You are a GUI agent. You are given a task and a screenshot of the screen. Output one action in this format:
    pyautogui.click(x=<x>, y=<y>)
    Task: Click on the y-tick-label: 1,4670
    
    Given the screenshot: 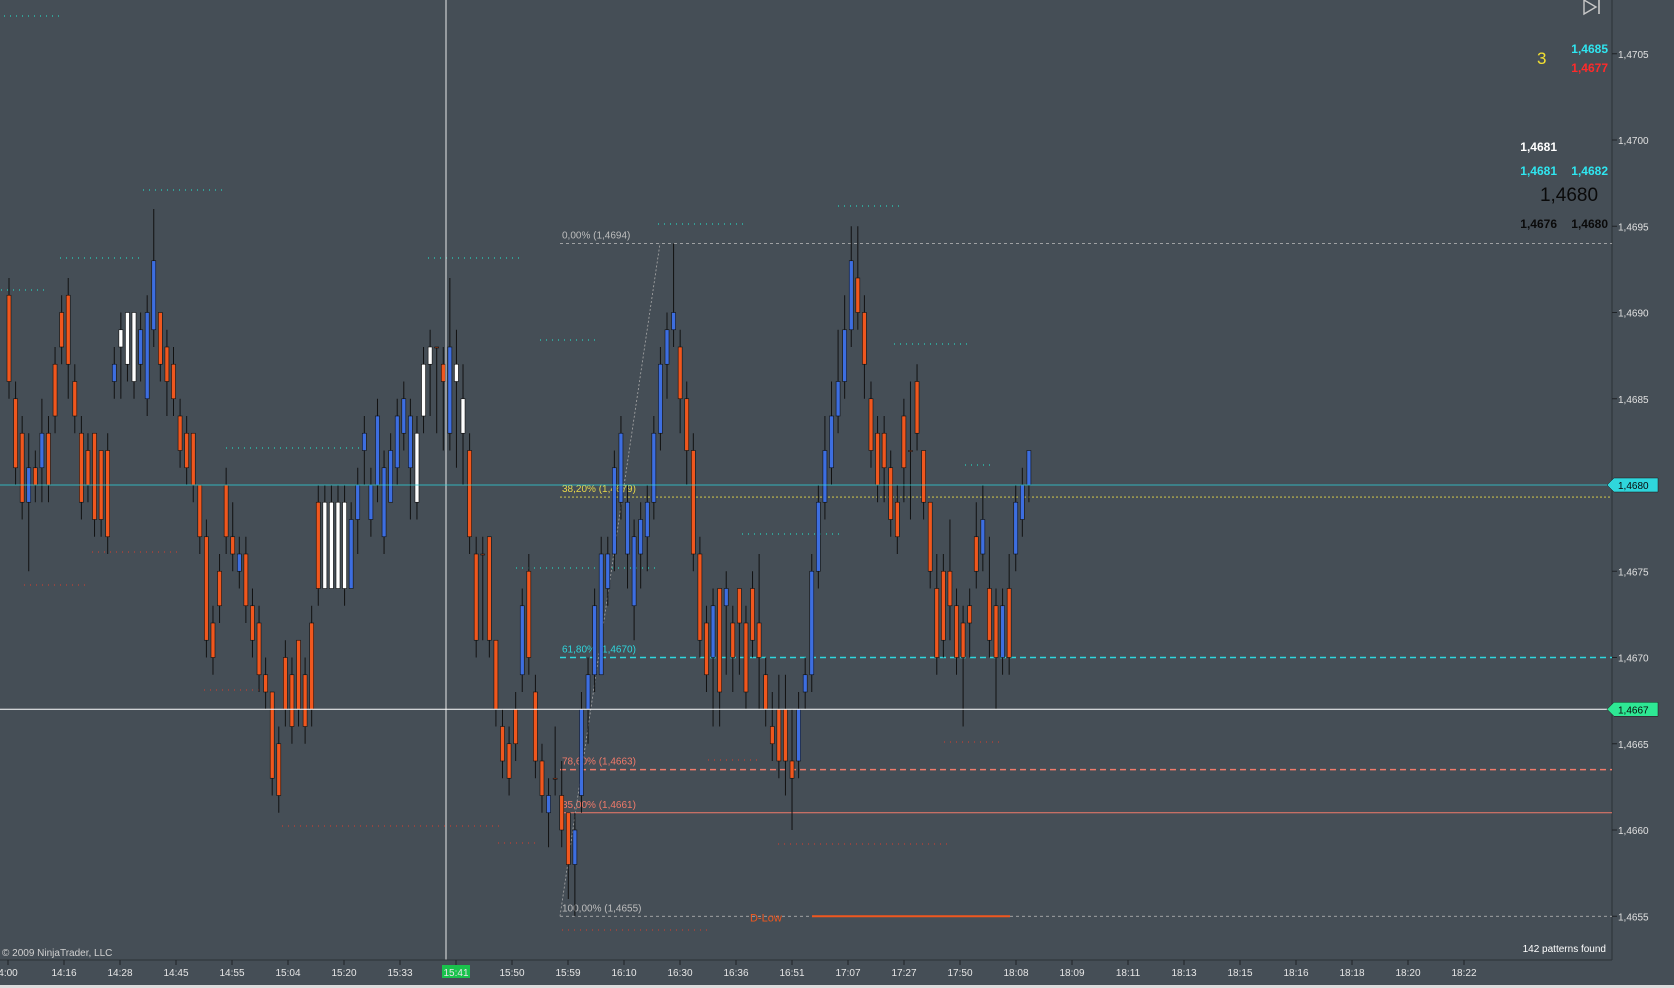 What is the action you would take?
    pyautogui.click(x=1633, y=659)
    